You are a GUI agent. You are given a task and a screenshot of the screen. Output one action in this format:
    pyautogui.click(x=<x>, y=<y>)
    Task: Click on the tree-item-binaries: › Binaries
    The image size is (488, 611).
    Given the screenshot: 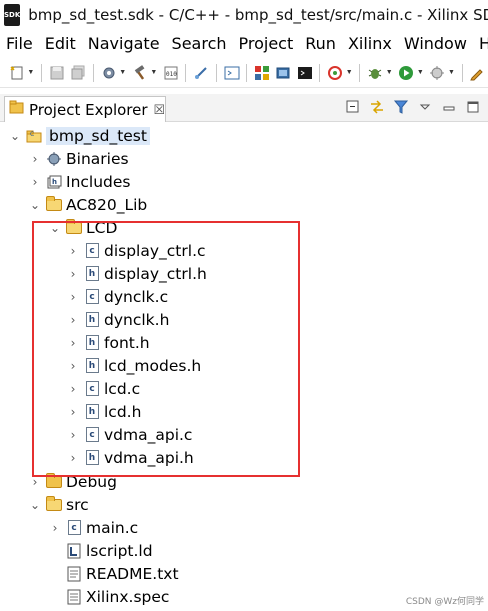 What is the action you would take?
    pyautogui.click(x=78, y=158)
    